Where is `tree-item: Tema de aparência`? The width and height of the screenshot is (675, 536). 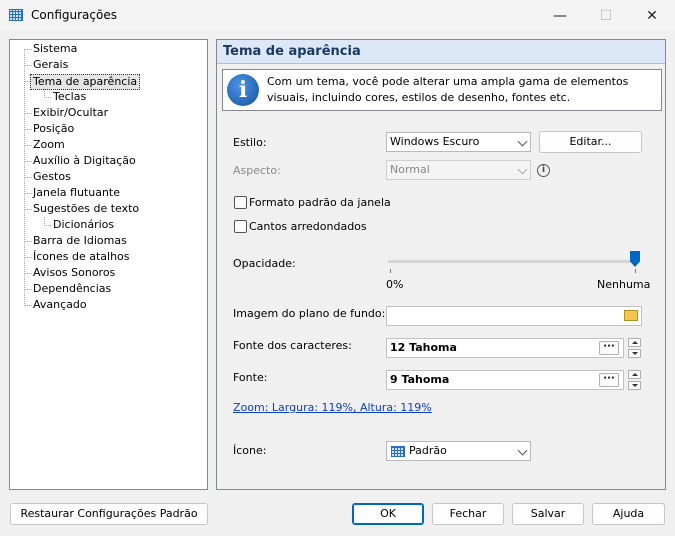 tree-item: Tema de aparência is located at coordinates (85, 82).